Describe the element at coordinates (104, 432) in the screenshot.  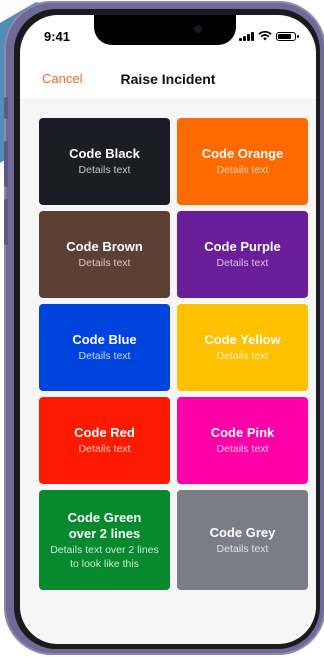
I see `tile-title: Code Red` at that location.